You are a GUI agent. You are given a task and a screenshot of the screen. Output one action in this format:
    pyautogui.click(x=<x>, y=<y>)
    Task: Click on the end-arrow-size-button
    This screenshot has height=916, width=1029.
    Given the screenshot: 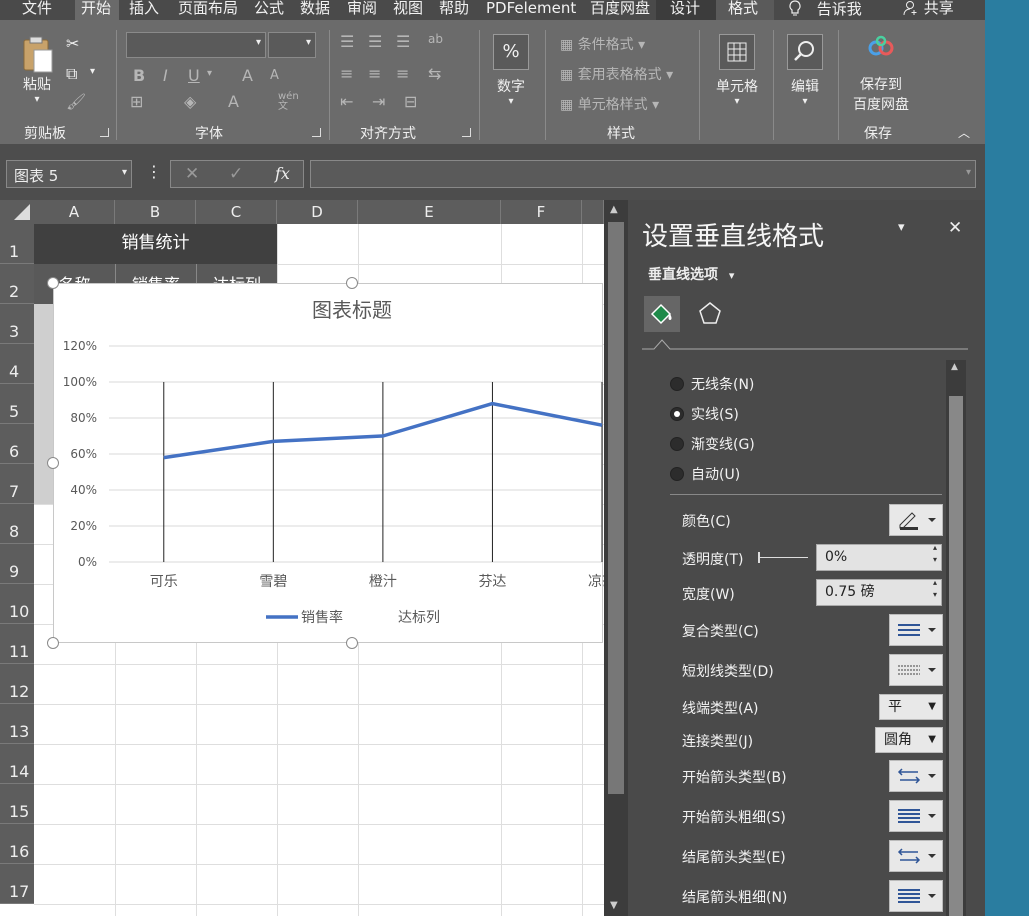 What is the action you would take?
    pyautogui.click(x=916, y=896)
    